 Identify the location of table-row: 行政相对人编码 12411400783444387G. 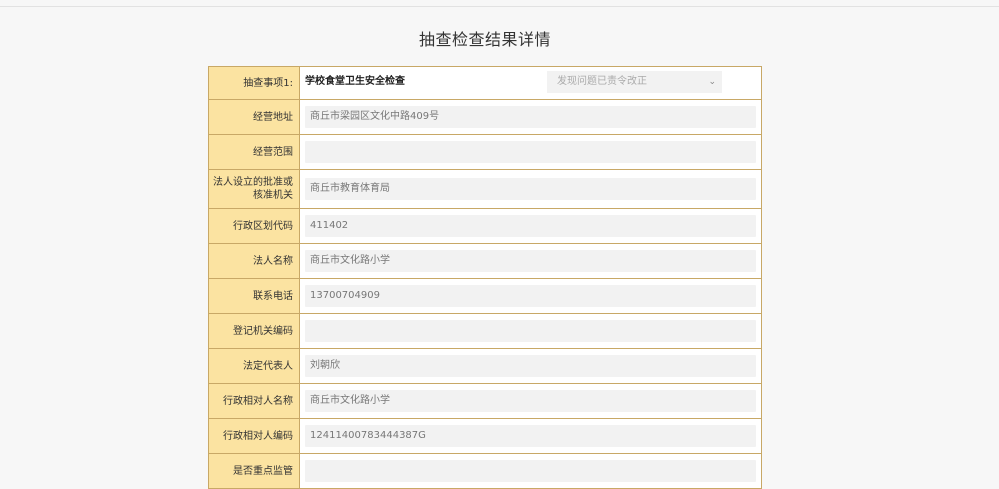
(485, 436).